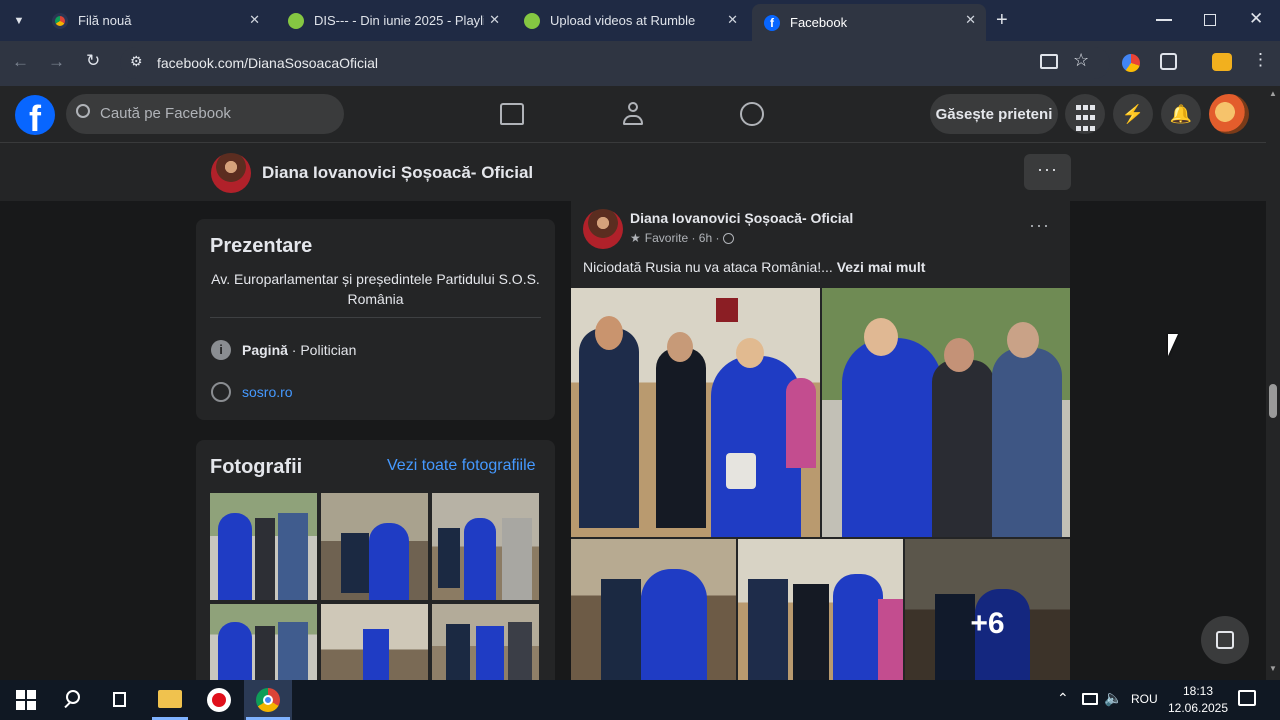 This screenshot has height=720, width=1280. I want to click on post-photo-more: +6, so click(987, 609).